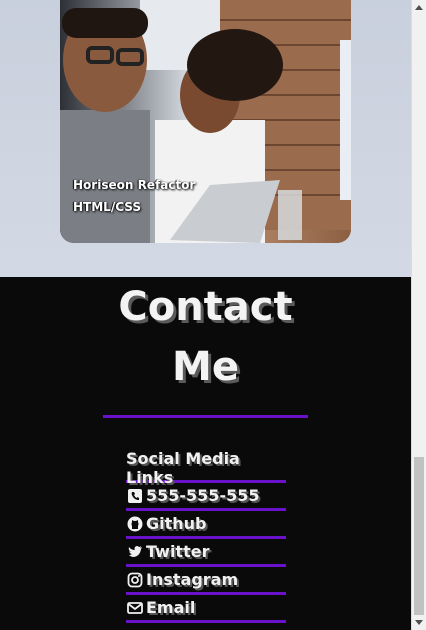 This screenshot has height=630, width=426. I want to click on social-links-header-label: Social Media Links, so click(183, 467).